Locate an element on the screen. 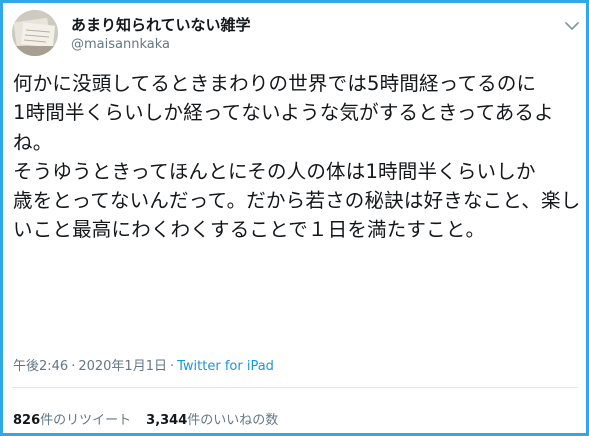  tweet-stats: 826件のリツイート 3,344件のいいねの数 is located at coordinates (145, 418).